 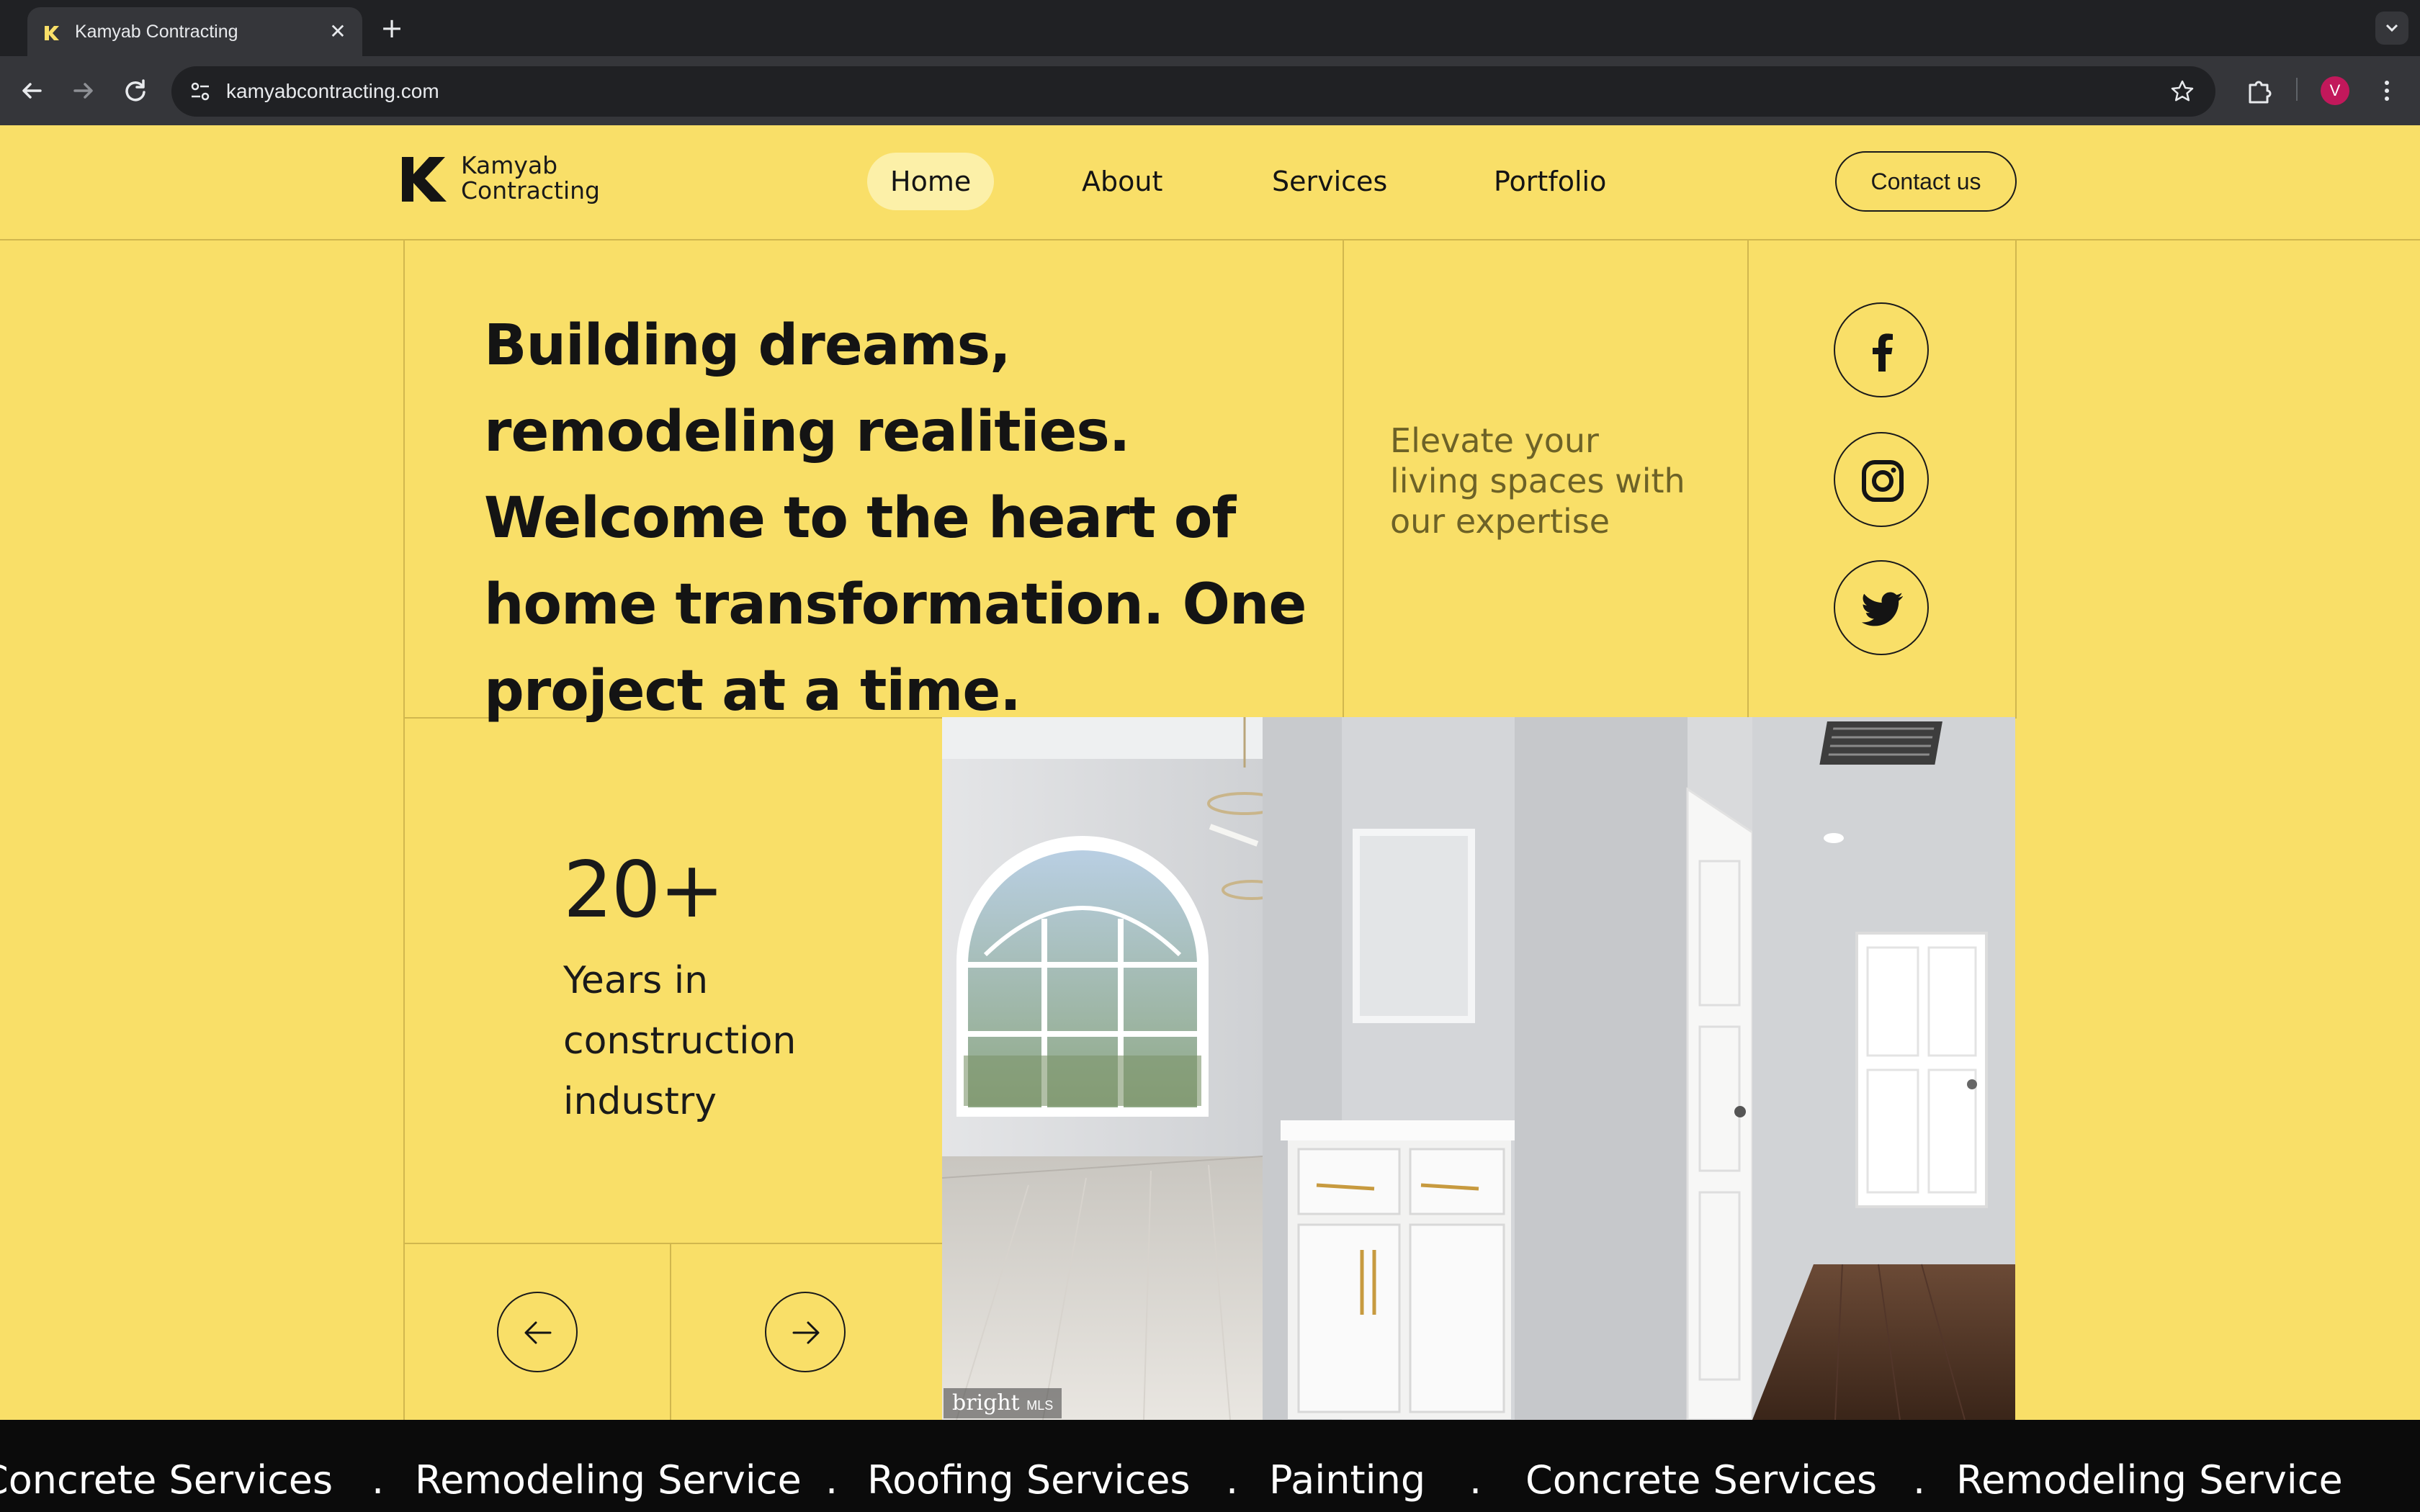 I want to click on stat-label: Years in construction industry, so click(x=680, y=1041).